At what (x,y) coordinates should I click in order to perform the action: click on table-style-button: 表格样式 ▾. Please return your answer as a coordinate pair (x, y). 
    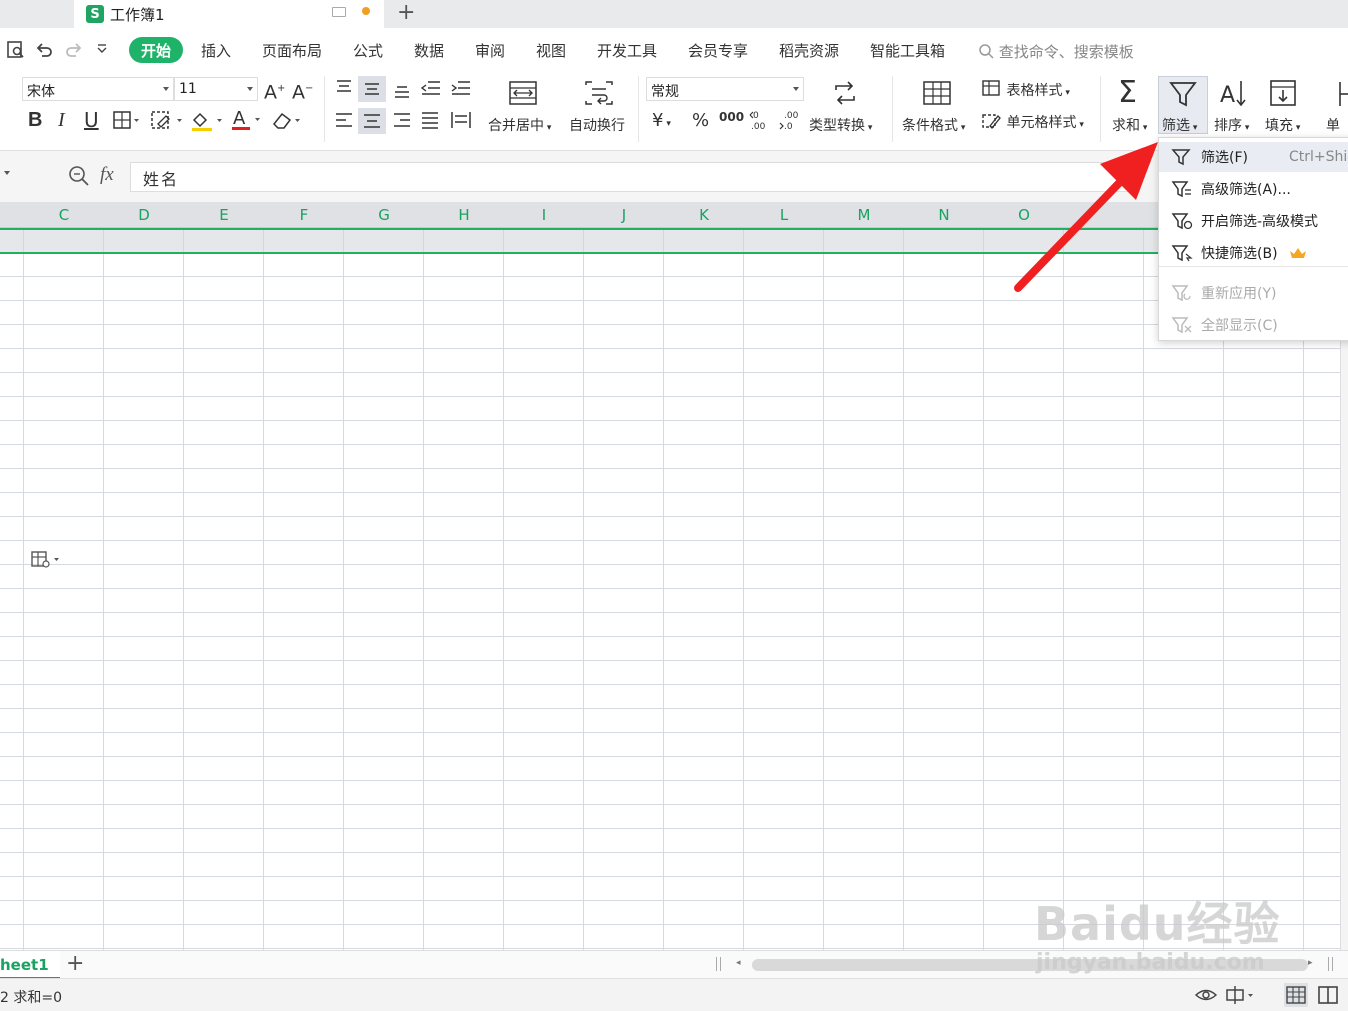
    Looking at the image, I should click on (1026, 90).